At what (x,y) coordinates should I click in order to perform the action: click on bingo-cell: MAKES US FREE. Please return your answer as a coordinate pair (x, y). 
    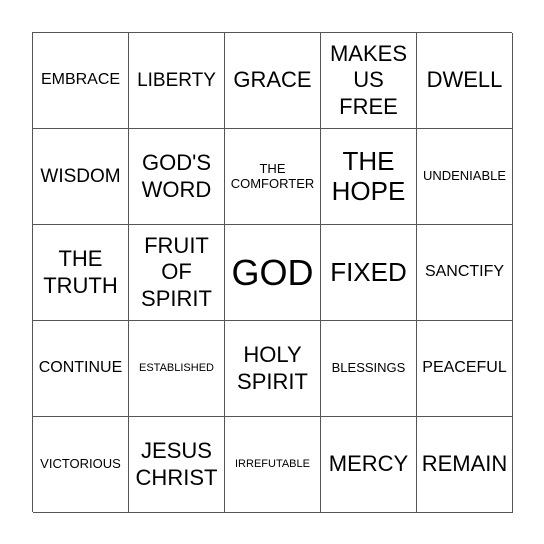
    Looking at the image, I should click on (369, 81).